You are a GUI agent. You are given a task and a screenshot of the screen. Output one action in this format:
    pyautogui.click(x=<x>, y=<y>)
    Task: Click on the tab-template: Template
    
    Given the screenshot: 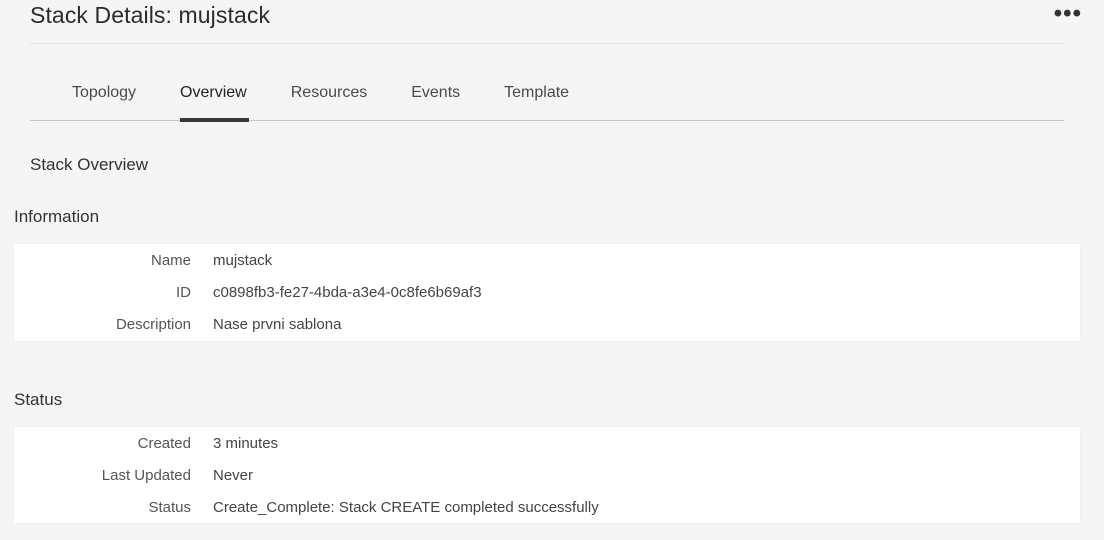 What is the action you would take?
    pyautogui.click(x=536, y=100)
    